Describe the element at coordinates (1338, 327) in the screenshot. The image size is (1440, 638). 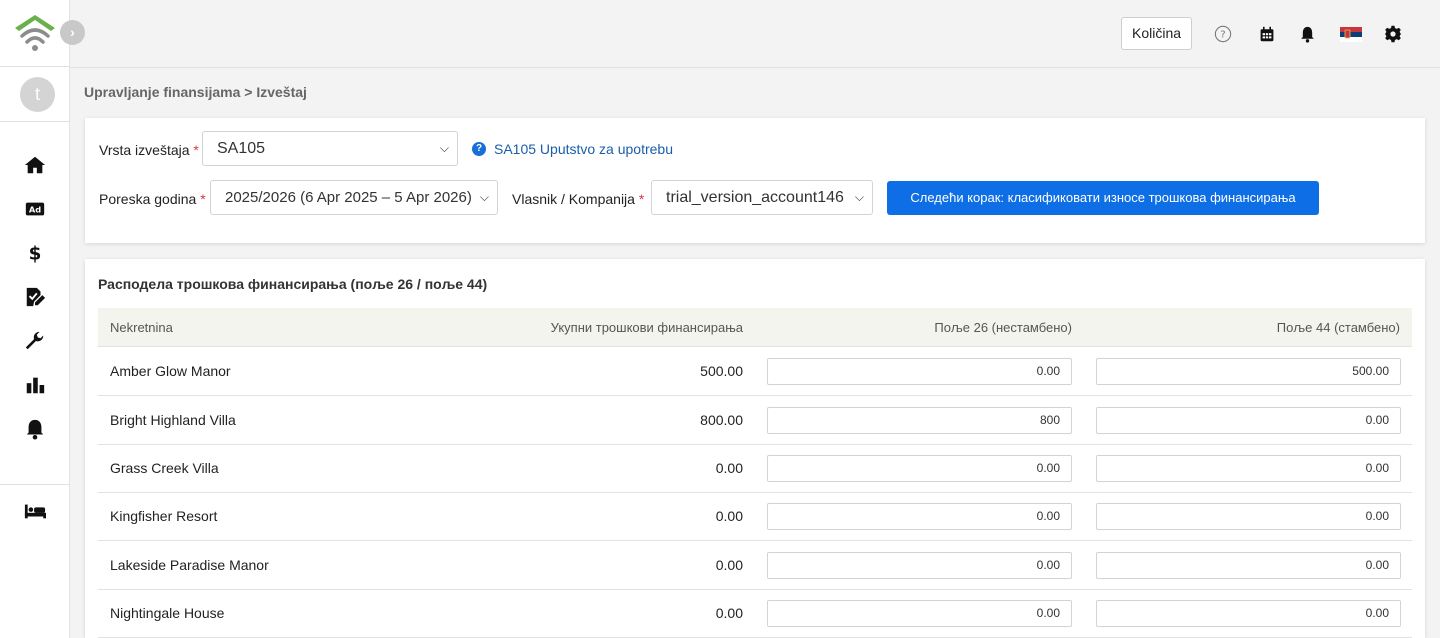
I see `column-header-box44: Поље 44 (стамбено)` at that location.